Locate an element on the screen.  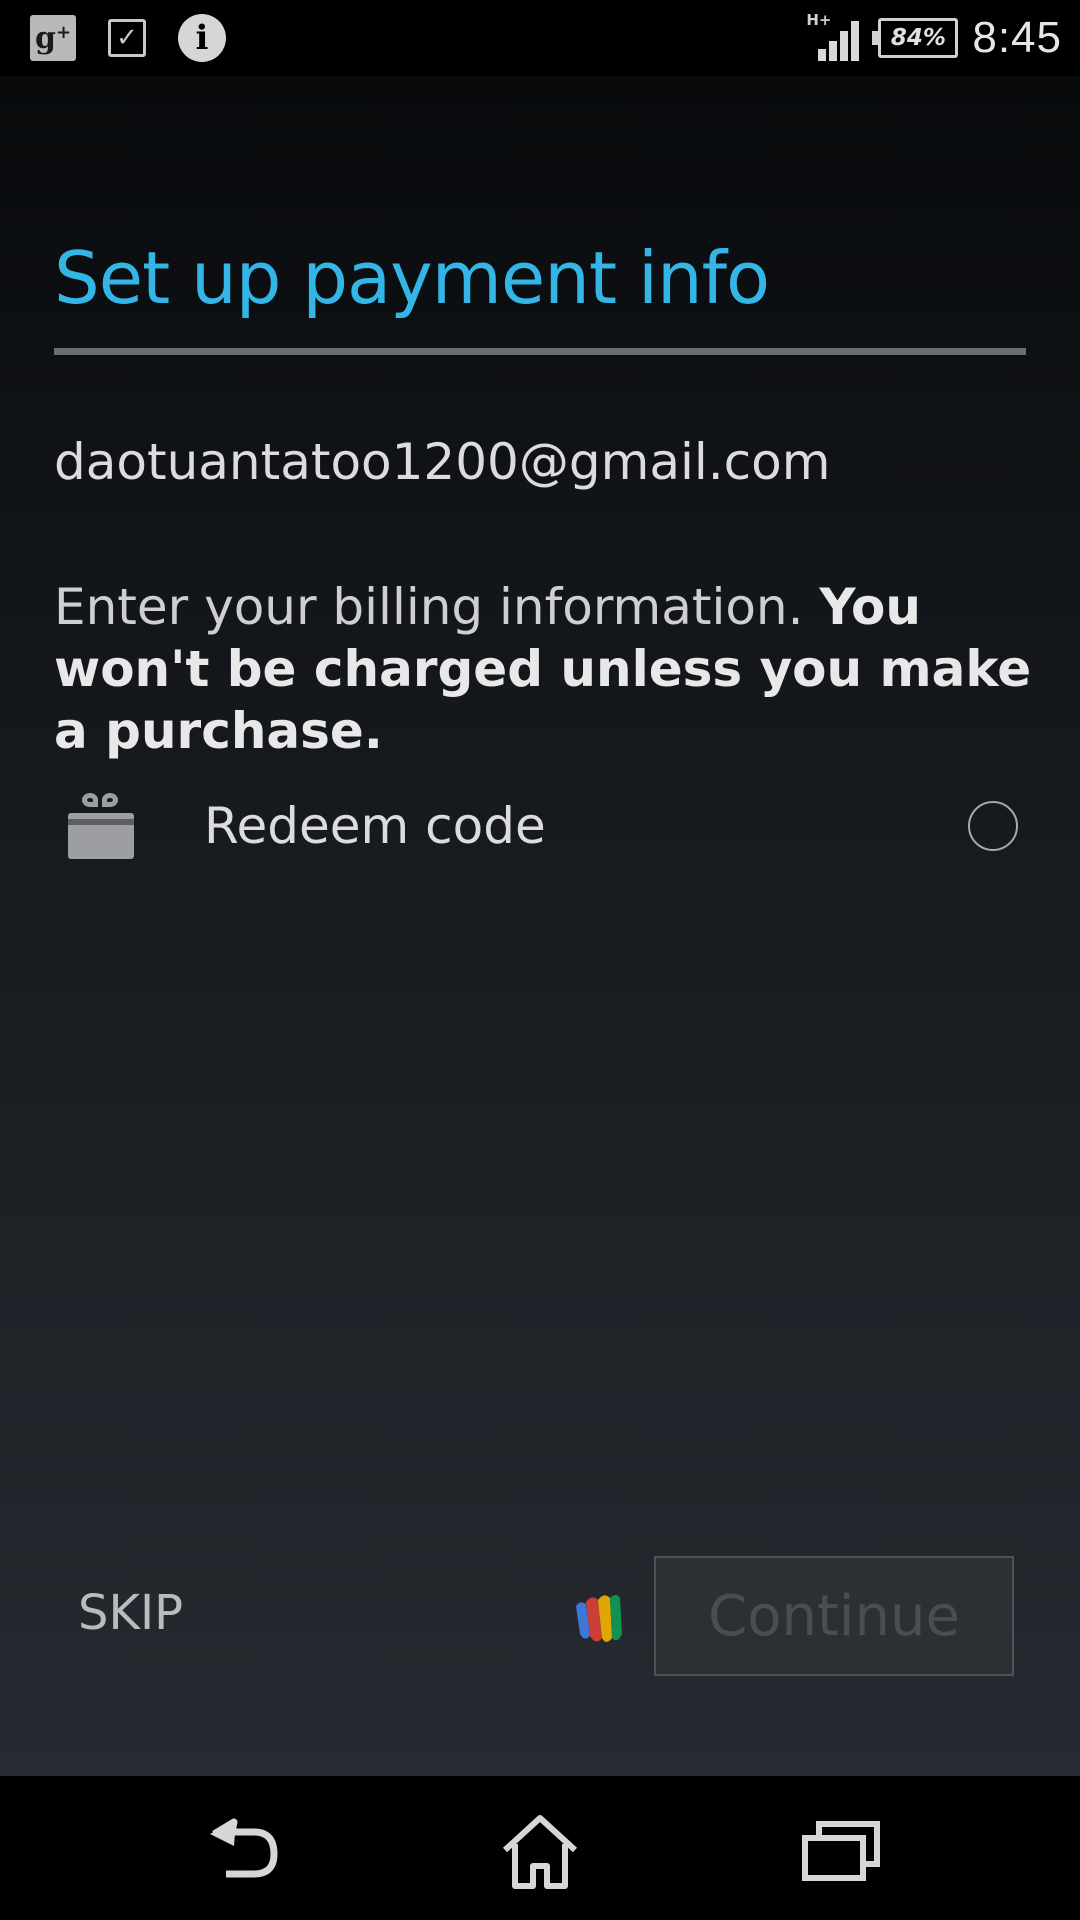
page-title: Set up payment info is located at coordinates (412, 278).